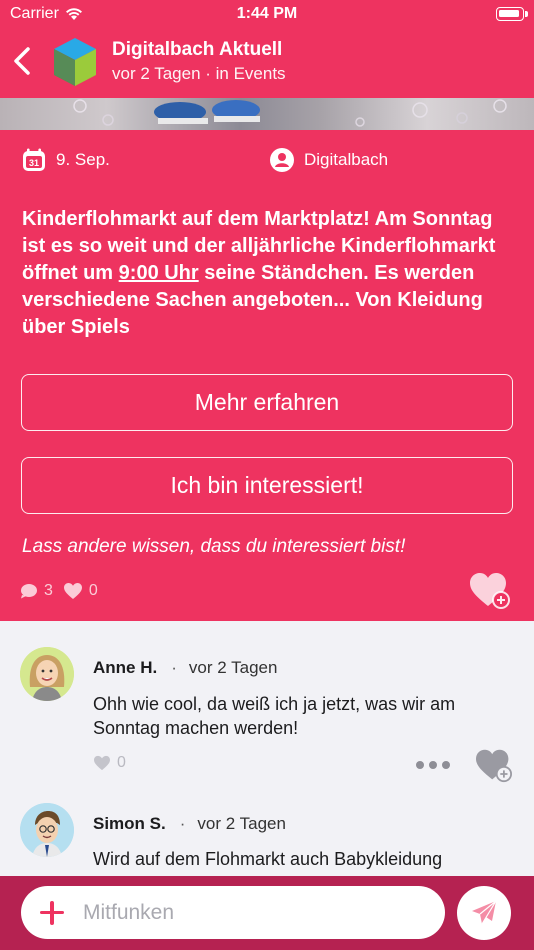  I want to click on calendar-day: 31, so click(34, 163).